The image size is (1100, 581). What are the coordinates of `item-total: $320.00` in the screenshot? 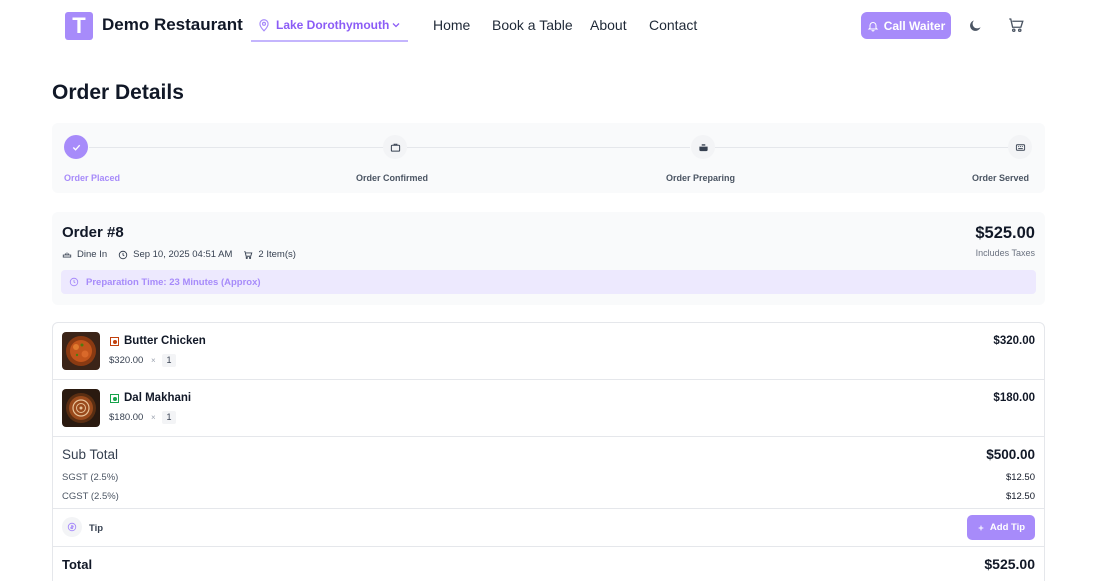 It's located at (1014, 341).